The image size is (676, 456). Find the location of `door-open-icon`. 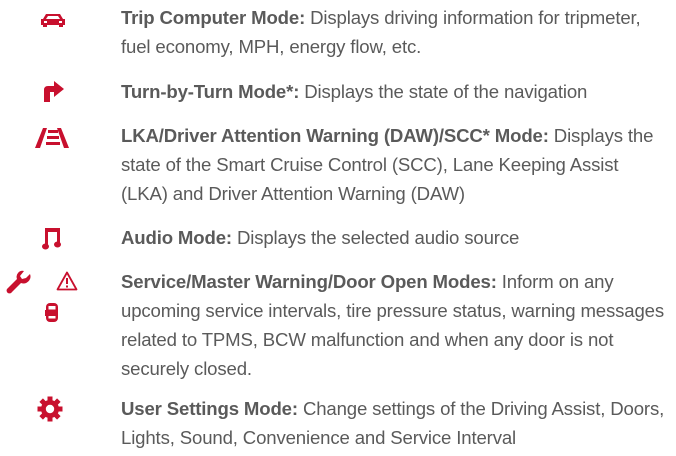

door-open-icon is located at coordinates (52, 313).